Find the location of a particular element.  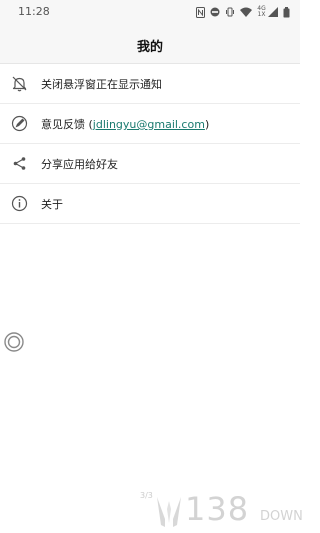

menu-item-label: 关闭悬浮窗正在显示通知 is located at coordinates (101, 84).